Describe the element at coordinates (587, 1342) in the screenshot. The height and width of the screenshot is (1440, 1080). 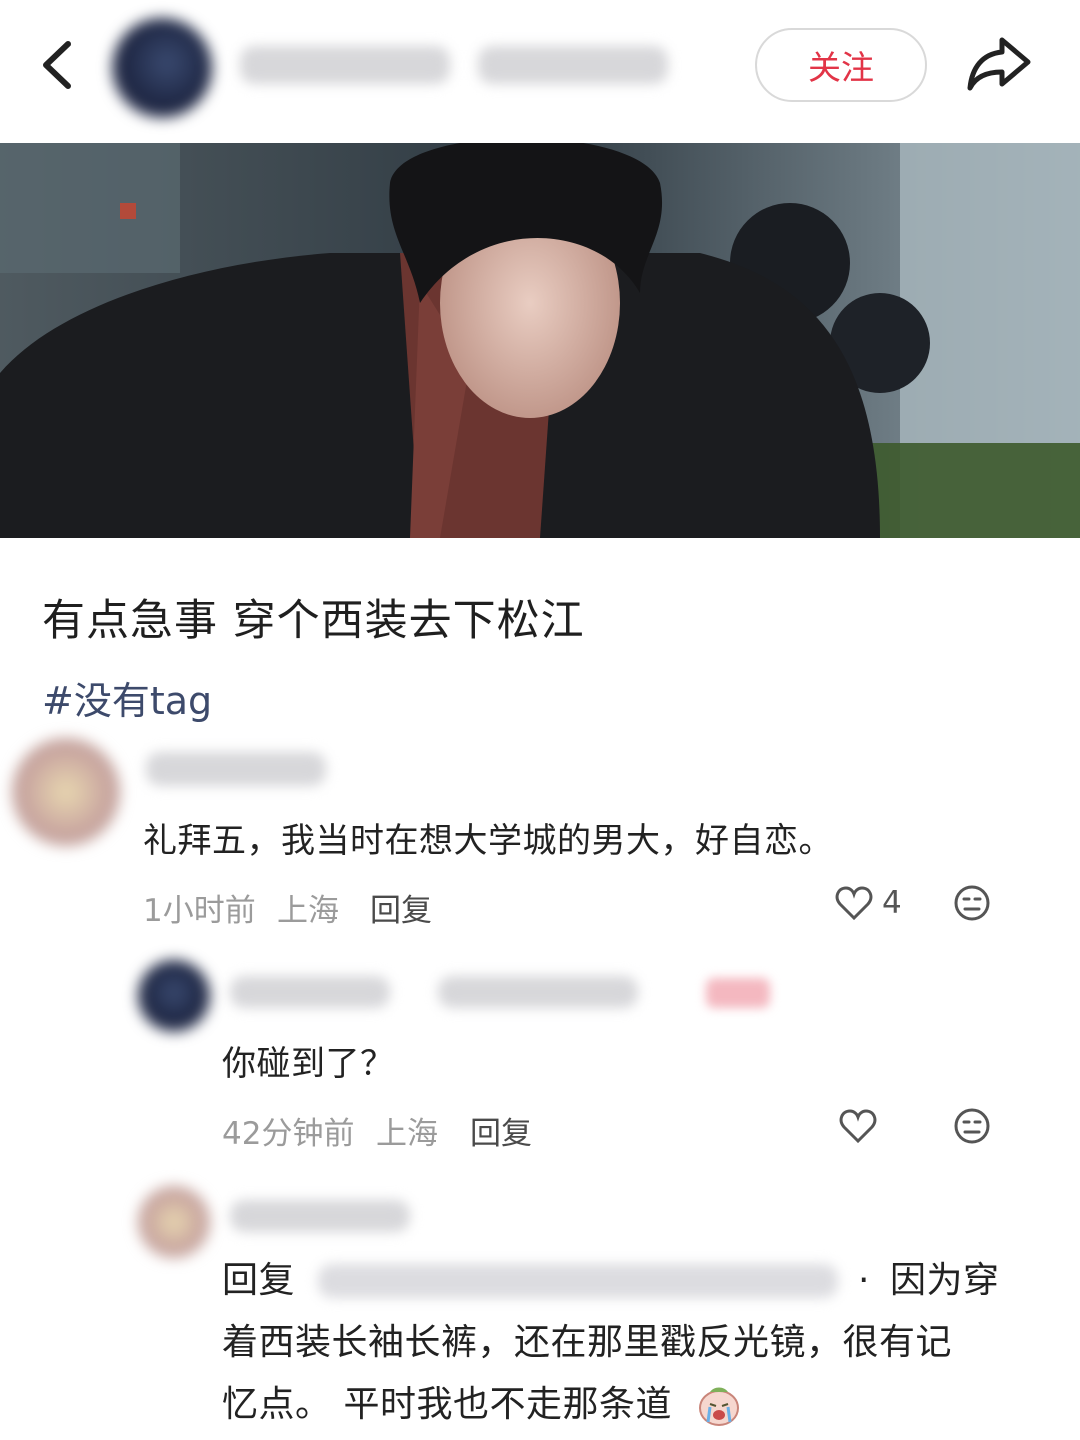
I see `reply-text-line2: 着西装长袖长裤，还在那里戳反光镜，很有记` at that location.